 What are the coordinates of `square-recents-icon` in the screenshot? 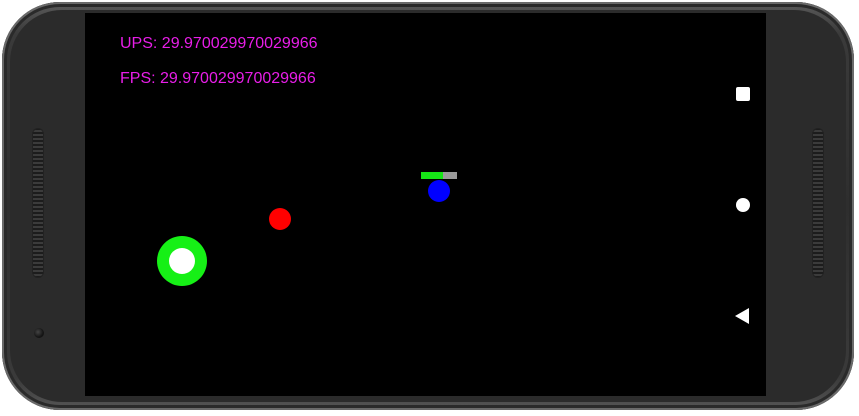 It's located at (743, 94).